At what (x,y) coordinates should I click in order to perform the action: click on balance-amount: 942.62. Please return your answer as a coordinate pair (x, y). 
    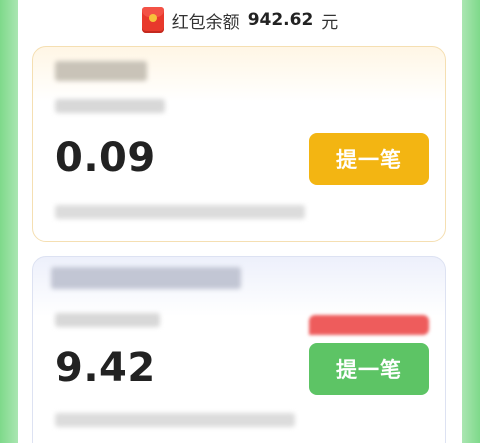
    Looking at the image, I should click on (280, 20).